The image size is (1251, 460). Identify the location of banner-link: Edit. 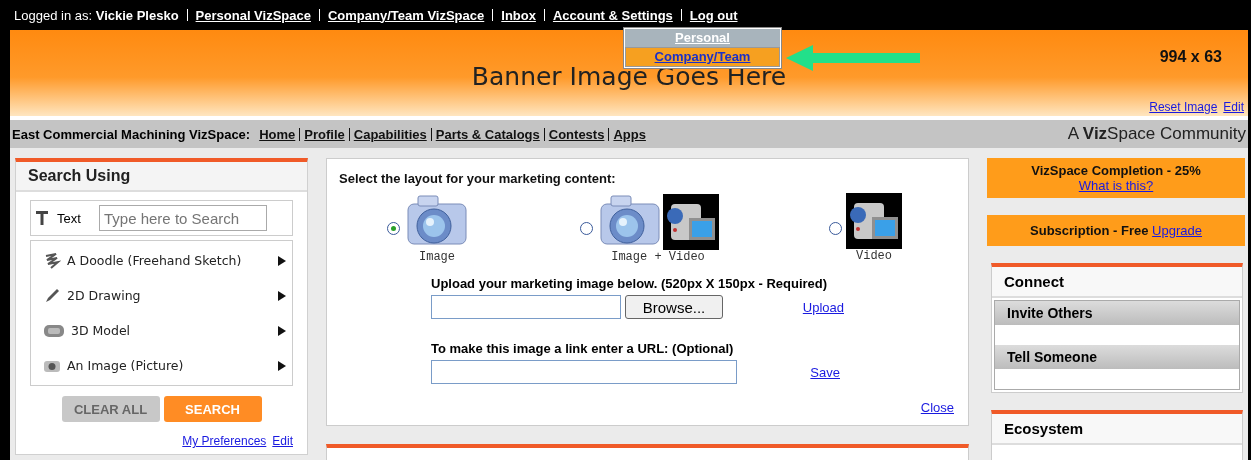
(1233, 107).